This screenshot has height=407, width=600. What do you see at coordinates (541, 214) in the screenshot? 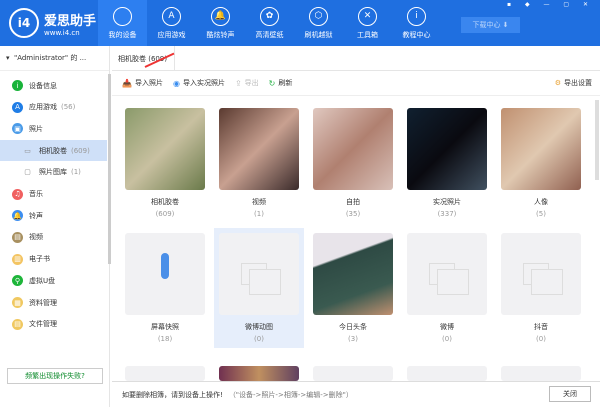
I see `album-count: (5)` at bounding box center [541, 214].